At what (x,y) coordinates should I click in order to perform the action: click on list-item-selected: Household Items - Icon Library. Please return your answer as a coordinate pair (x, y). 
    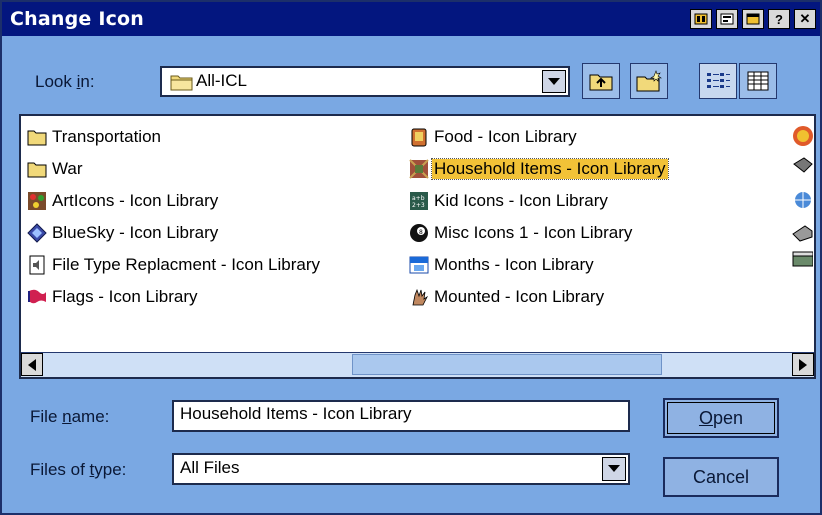
    Looking at the image, I should click on (539, 169).